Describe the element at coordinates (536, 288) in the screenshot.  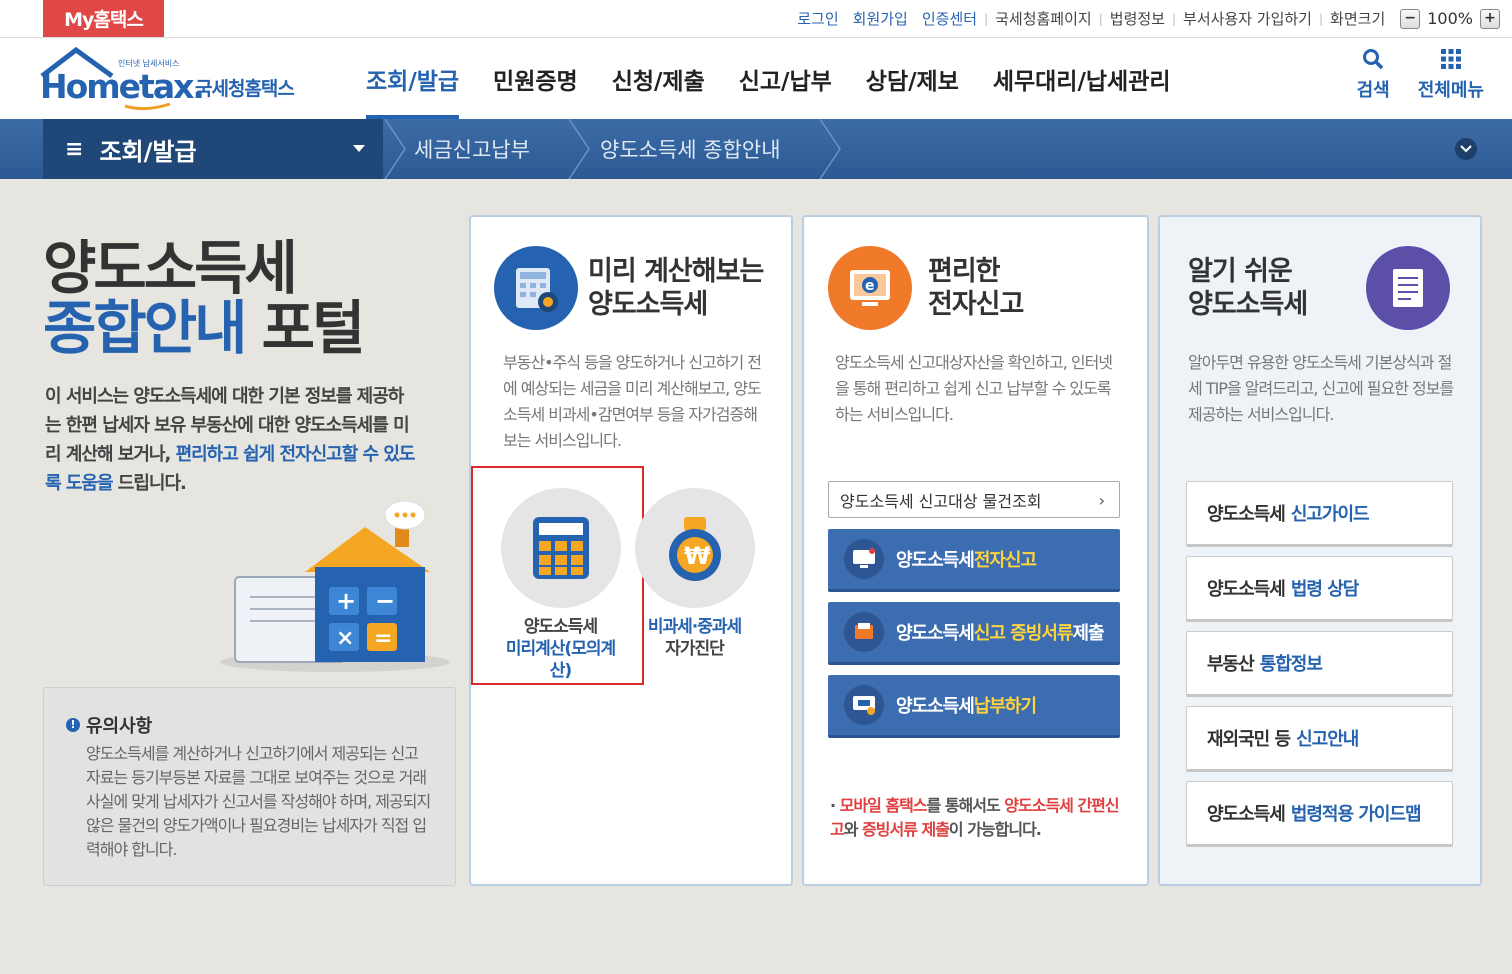
I see `calc-document-icon` at that location.